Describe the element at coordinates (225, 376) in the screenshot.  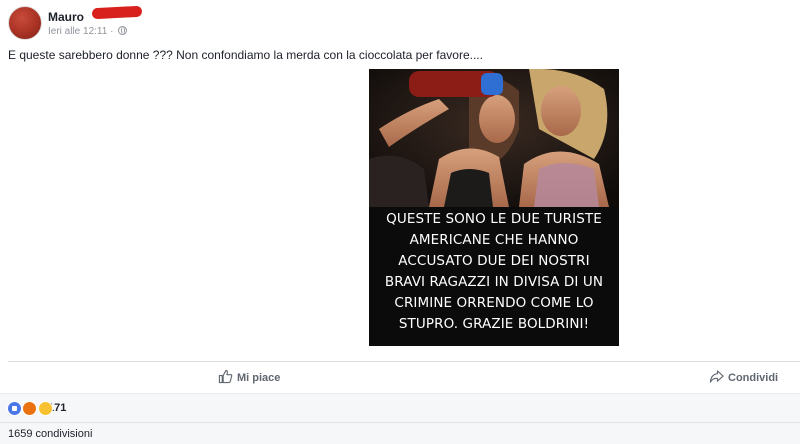
I see `thumbs-up-icon` at that location.